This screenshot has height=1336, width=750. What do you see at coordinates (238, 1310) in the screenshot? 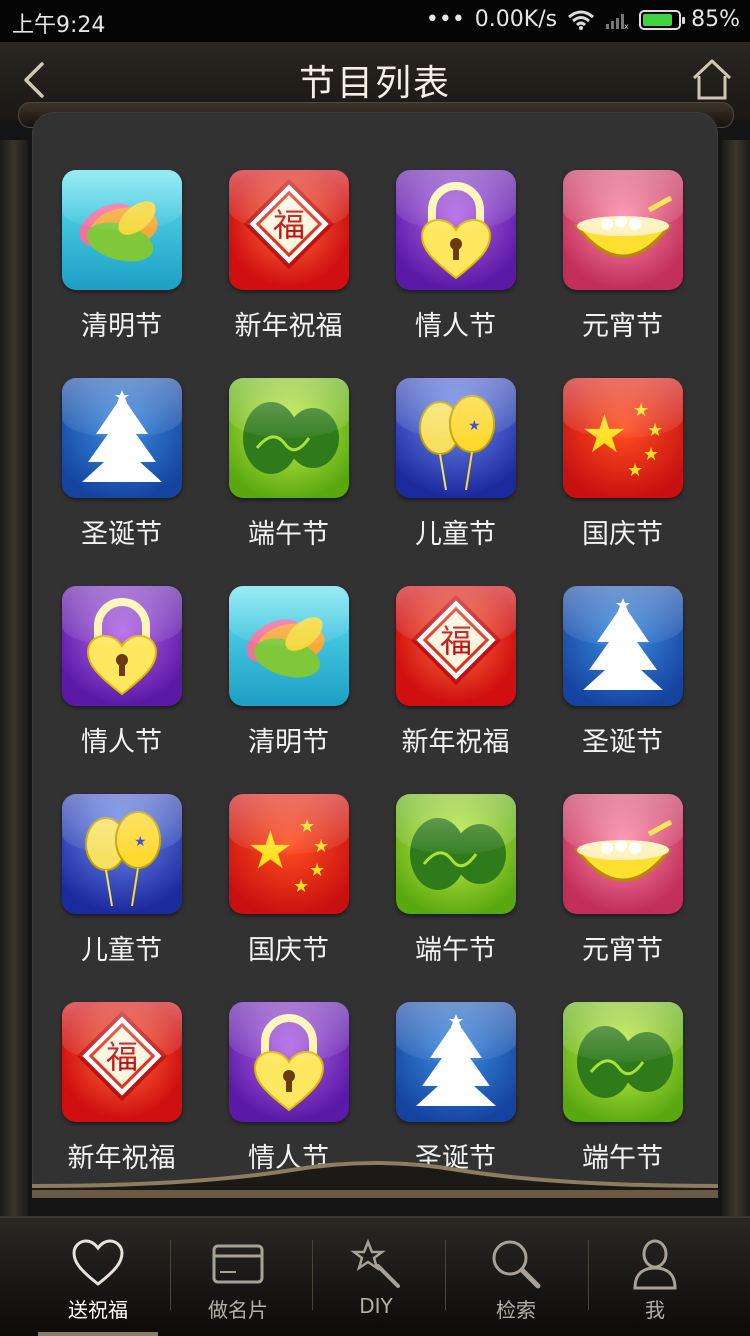
I see `tab-label: 做名片` at bounding box center [238, 1310].